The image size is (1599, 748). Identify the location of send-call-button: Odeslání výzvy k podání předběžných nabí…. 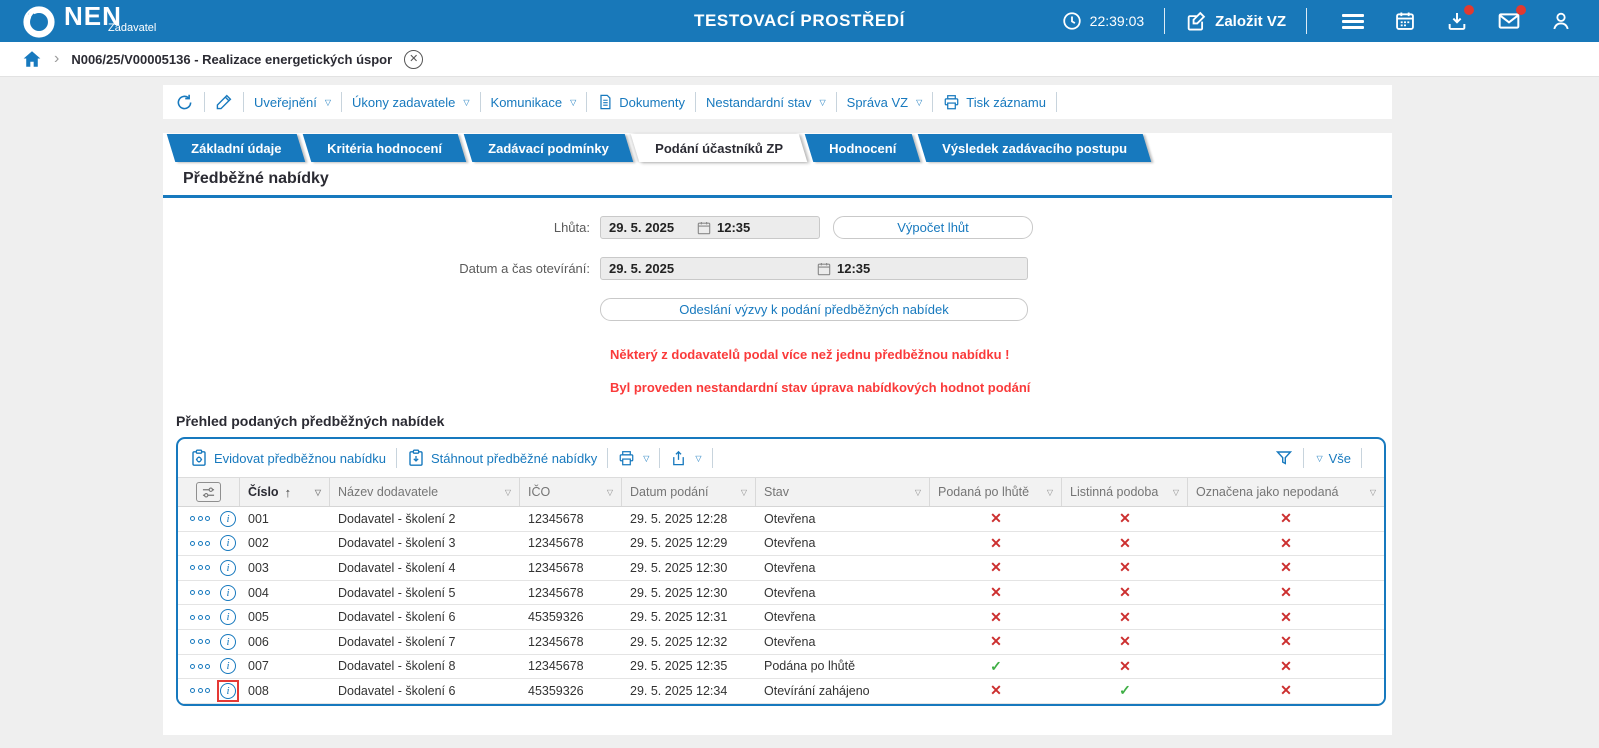
(814, 309).